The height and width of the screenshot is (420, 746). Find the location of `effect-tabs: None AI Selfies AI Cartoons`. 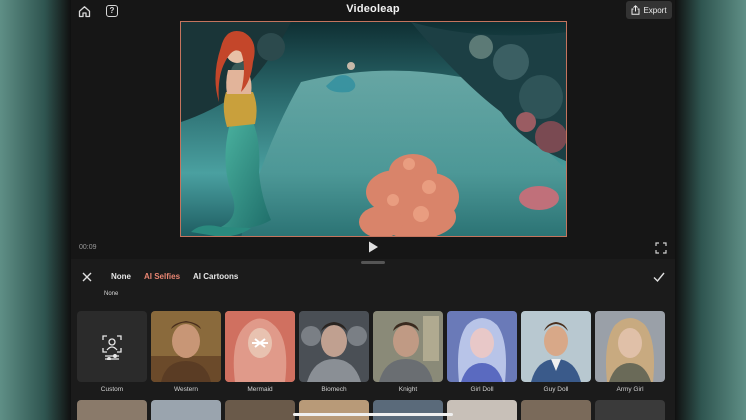

effect-tabs: None AI Selfies AI Cartoons is located at coordinates (174, 276).